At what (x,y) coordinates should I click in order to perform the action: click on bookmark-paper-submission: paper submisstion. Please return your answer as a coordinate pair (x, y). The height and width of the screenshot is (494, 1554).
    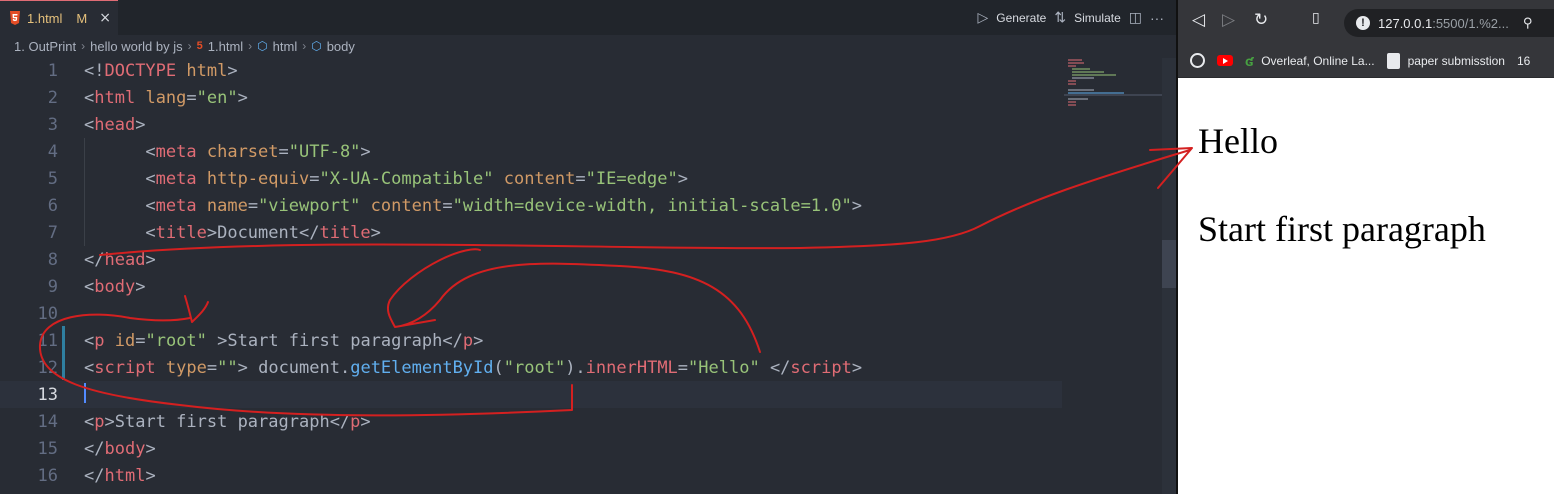
    Looking at the image, I should click on (1445, 60).